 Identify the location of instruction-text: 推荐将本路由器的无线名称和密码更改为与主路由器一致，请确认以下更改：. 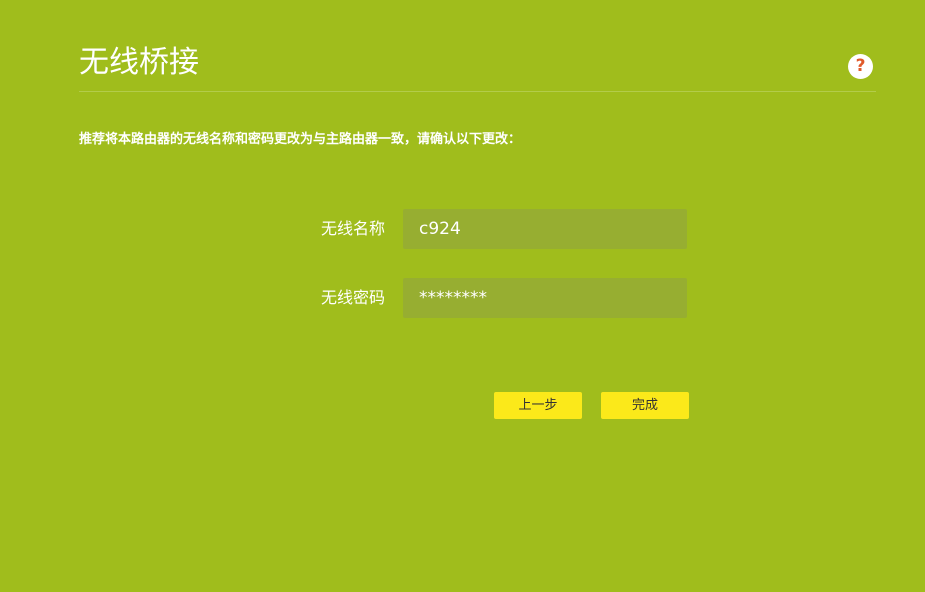
(300, 139).